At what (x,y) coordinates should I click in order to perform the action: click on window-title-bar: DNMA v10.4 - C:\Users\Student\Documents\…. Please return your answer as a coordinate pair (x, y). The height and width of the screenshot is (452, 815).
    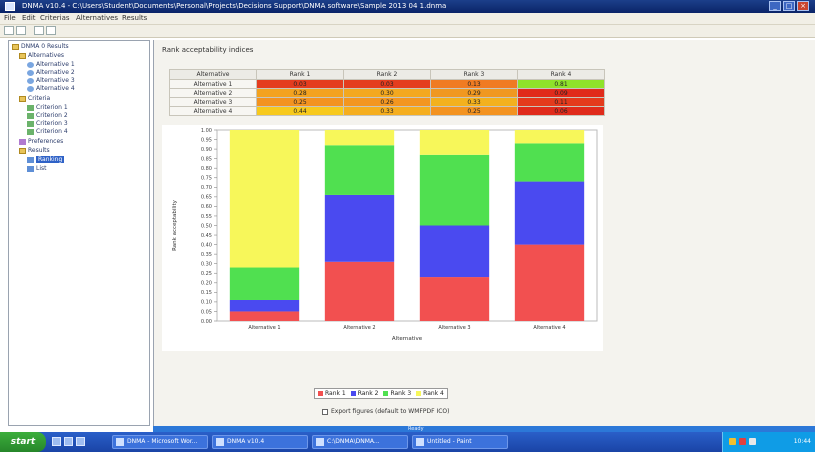
    Looking at the image, I should click on (407, 6).